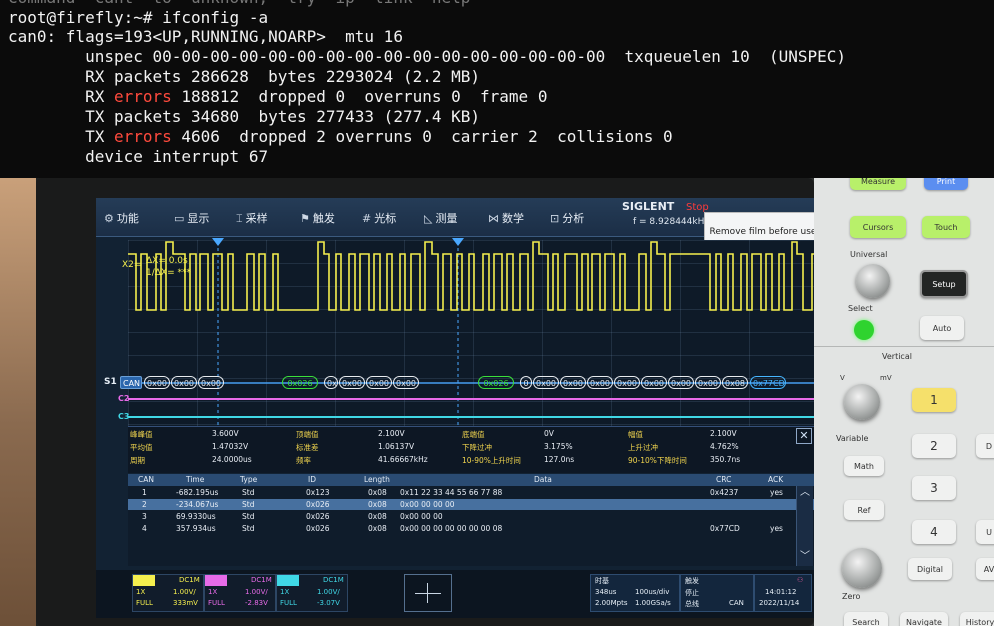  What do you see at coordinates (458, 242) in the screenshot?
I see `trigger-marker-icon` at bounding box center [458, 242].